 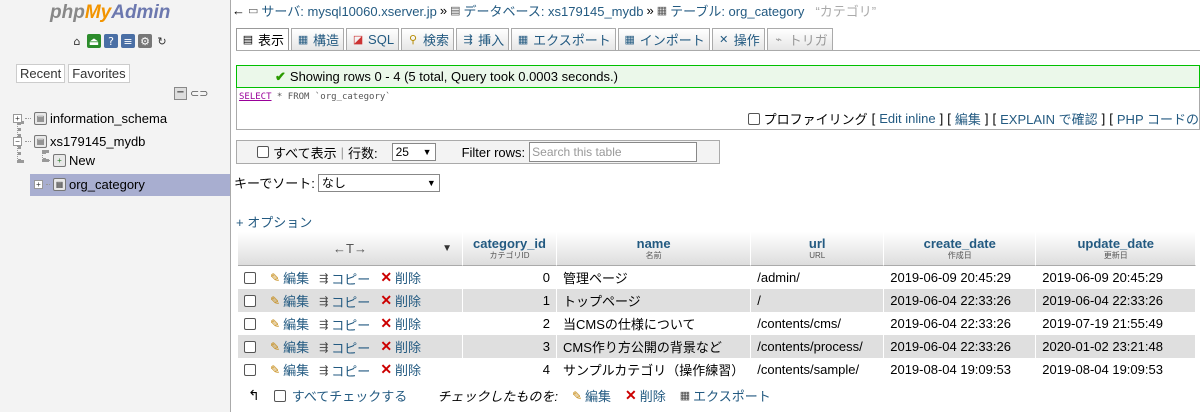 What do you see at coordinates (238, 10) in the screenshot?
I see `back-arrow-icon: ←` at bounding box center [238, 10].